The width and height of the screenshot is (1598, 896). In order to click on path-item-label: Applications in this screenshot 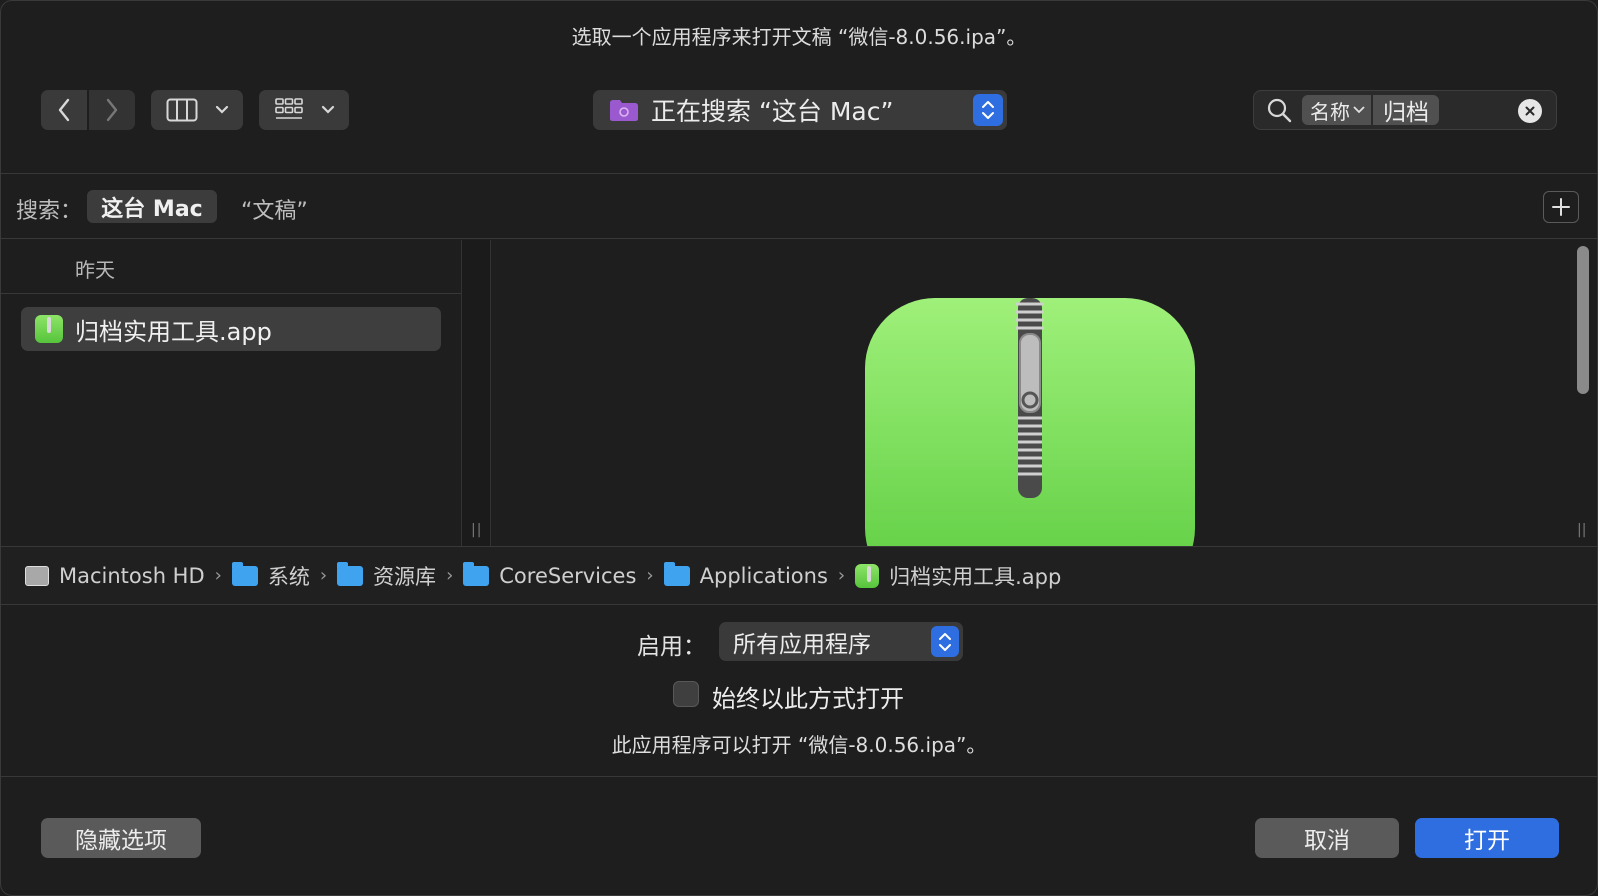, I will do `click(763, 575)`.